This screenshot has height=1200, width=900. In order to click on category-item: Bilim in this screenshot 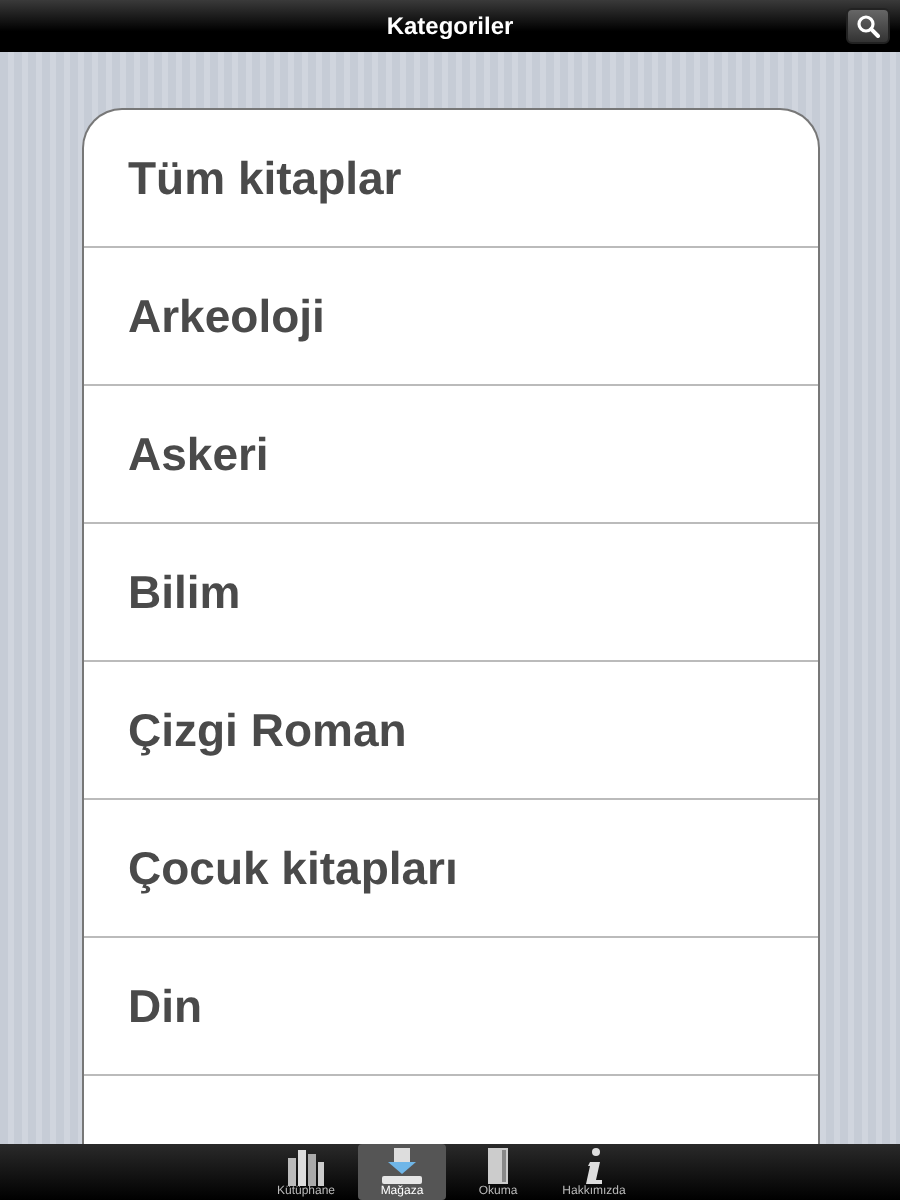, I will do `click(451, 593)`.